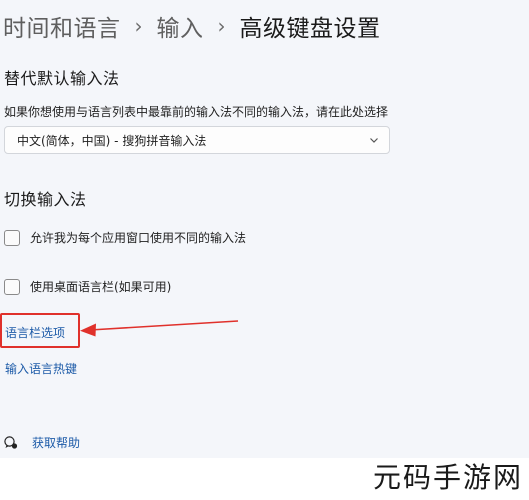 The height and width of the screenshot is (500, 529). I want to click on get-help-row: 获取帮助, so click(42, 442).